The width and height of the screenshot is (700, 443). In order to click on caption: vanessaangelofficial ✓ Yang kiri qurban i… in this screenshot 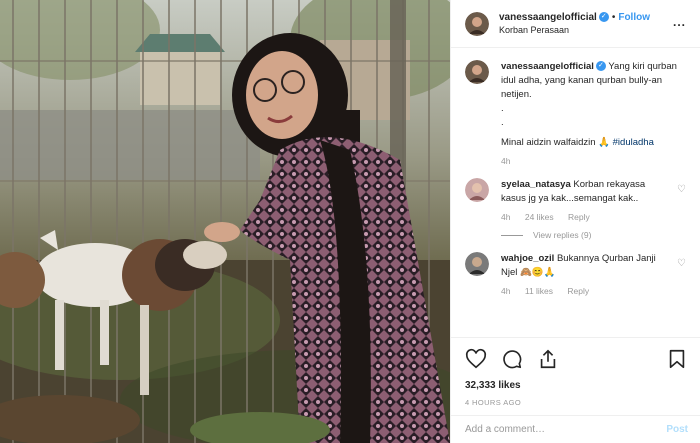, I will do `click(576, 113)`.